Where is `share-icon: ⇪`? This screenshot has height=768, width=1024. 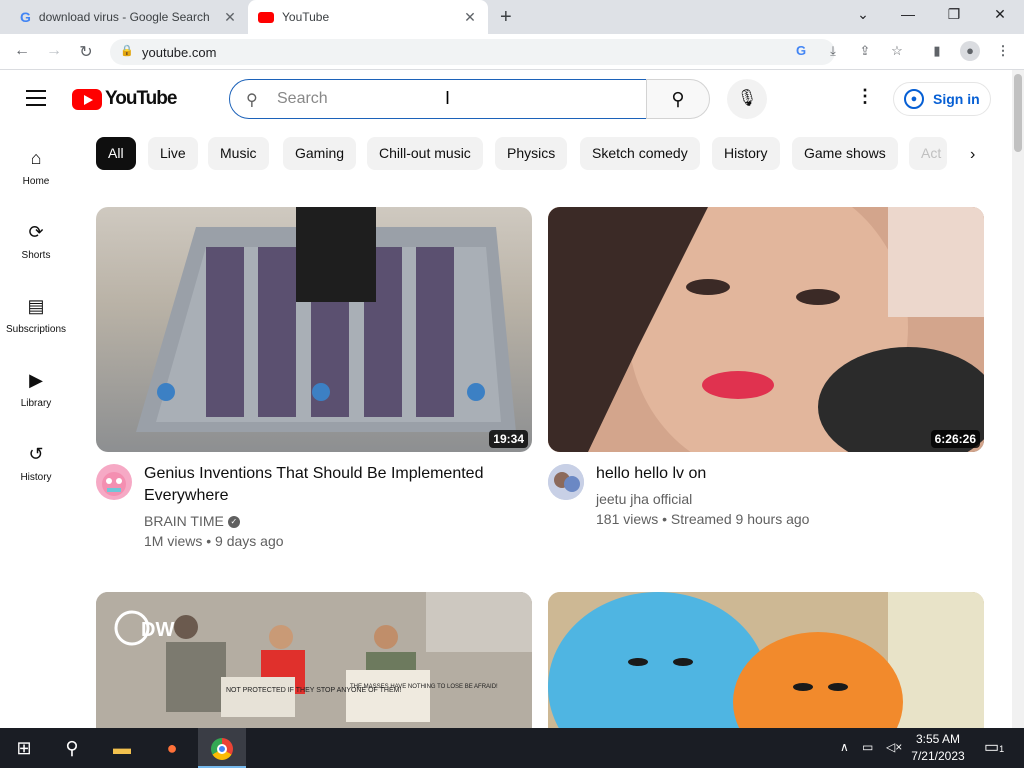 share-icon: ⇪ is located at coordinates (865, 51).